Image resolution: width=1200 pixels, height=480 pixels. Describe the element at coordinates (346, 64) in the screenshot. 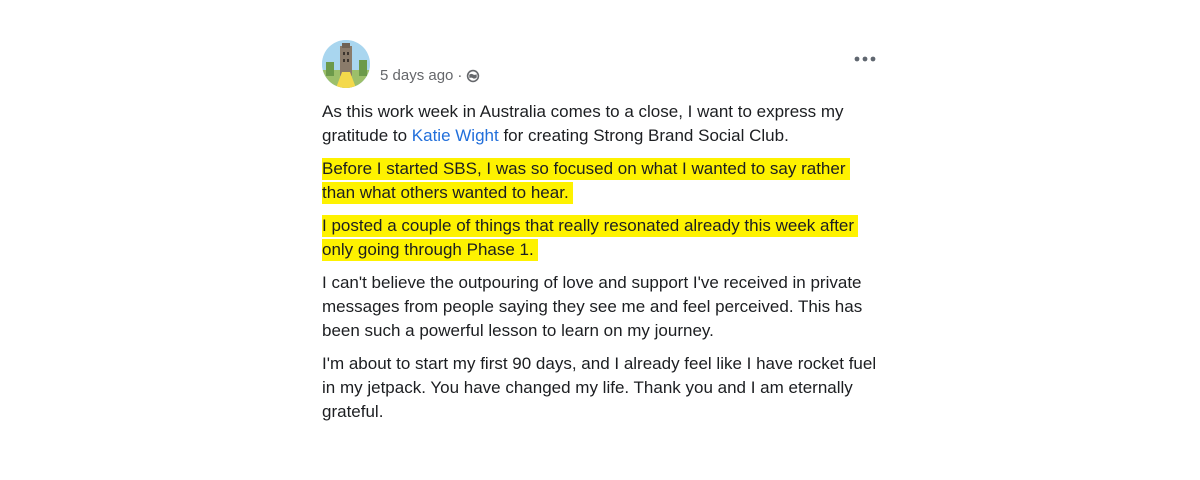

I see `author-avatar` at that location.